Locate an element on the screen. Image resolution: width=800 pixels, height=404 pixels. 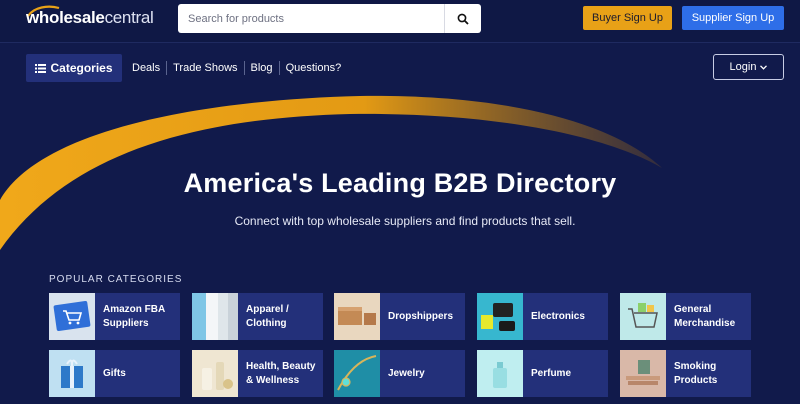
category-card-general-merchandise: General Merchandise is located at coordinates (685, 316).